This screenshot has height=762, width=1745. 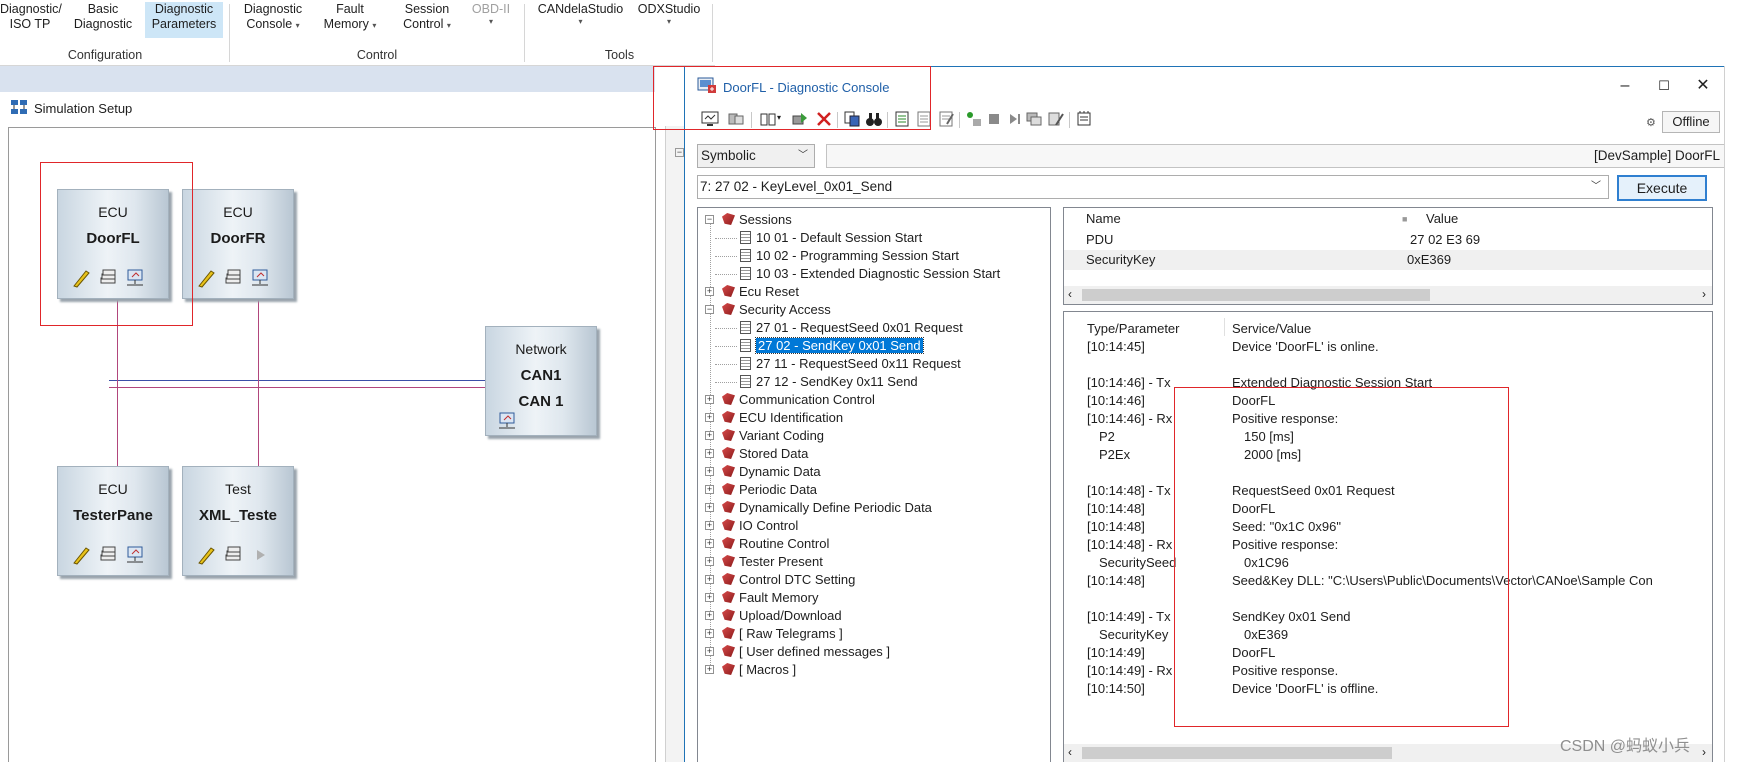 What do you see at coordinates (829, 381) in the screenshot?
I see `tree-service-item: 27 12 - SendKey 0x11 Send` at bounding box center [829, 381].